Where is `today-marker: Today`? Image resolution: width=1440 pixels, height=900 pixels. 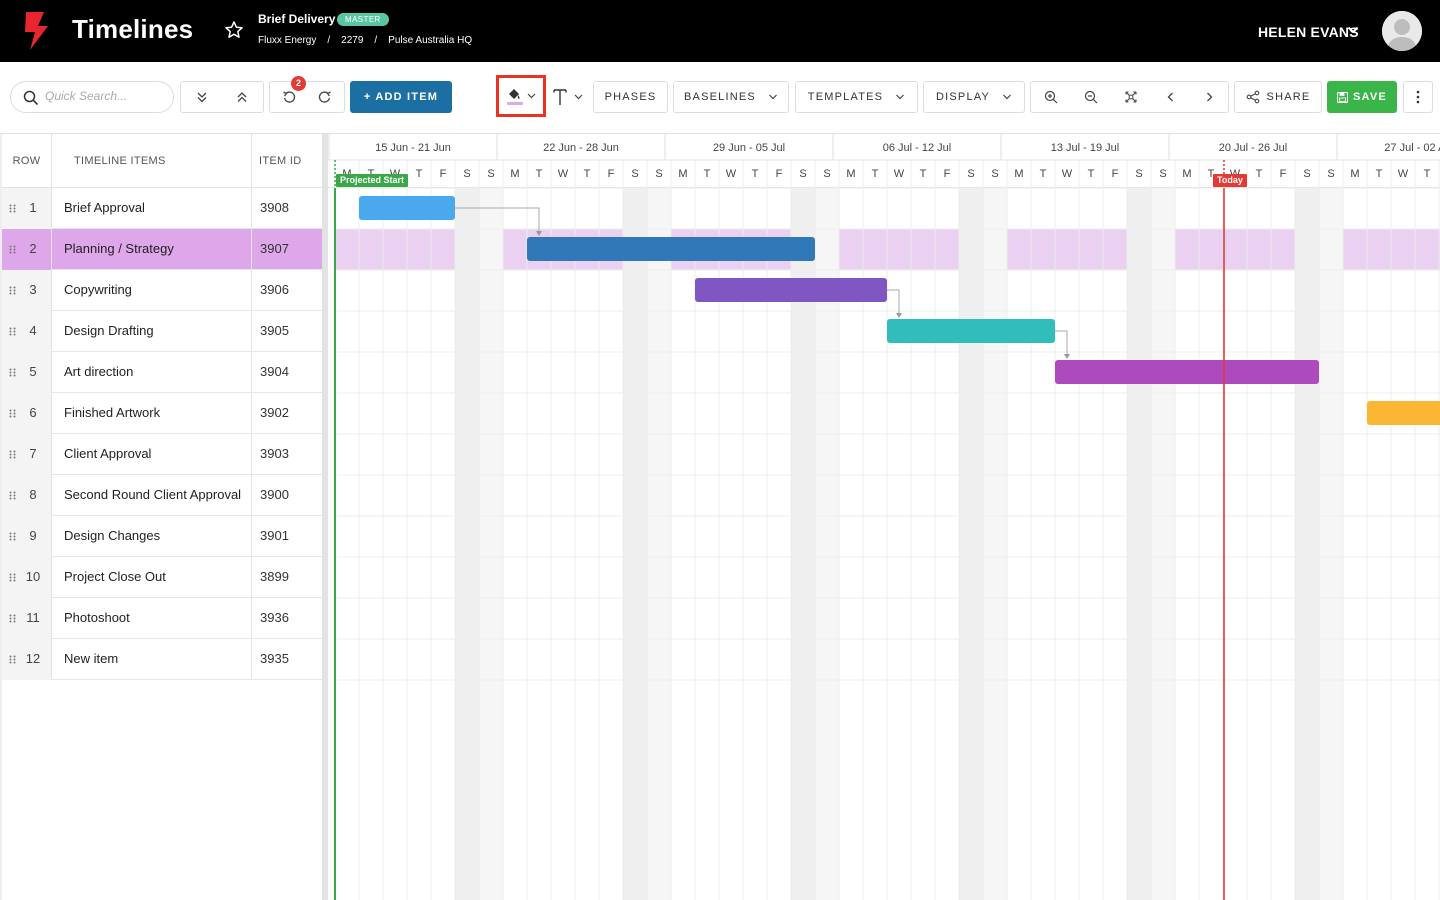
today-marker: Today is located at coordinates (1230, 180).